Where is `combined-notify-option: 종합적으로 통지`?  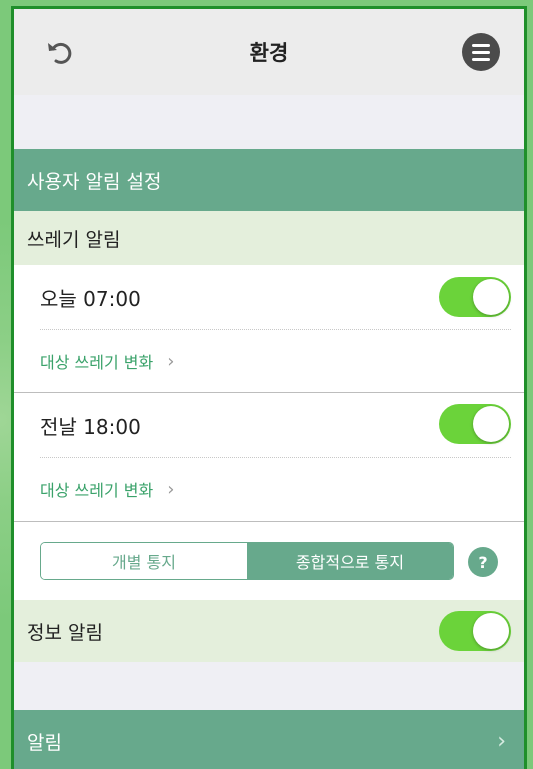 combined-notify-option: 종합적으로 통지 is located at coordinates (350, 561).